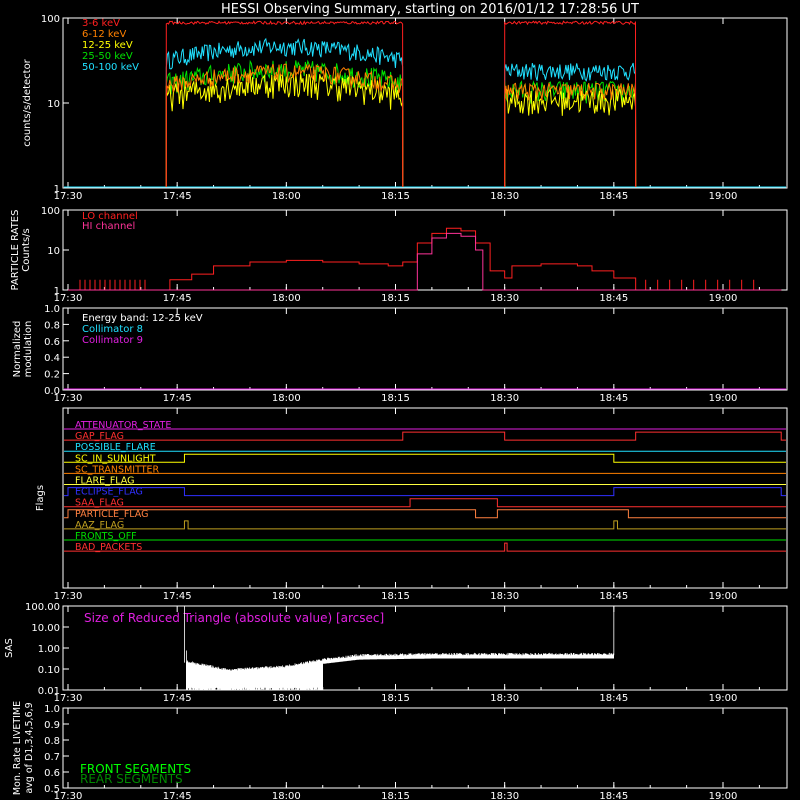  What do you see at coordinates (104, 34) in the screenshot?
I see `lightcurve-legend-1: 6-12 keV` at bounding box center [104, 34].